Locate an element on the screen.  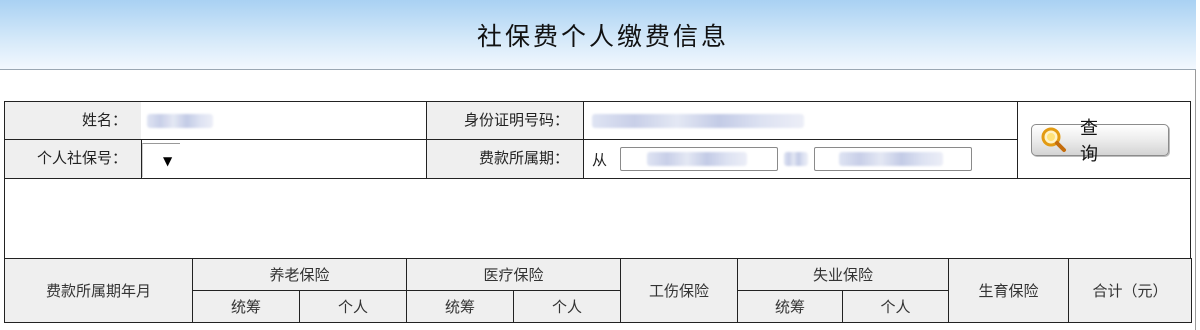
period-end-redacted is located at coordinates (891, 159).